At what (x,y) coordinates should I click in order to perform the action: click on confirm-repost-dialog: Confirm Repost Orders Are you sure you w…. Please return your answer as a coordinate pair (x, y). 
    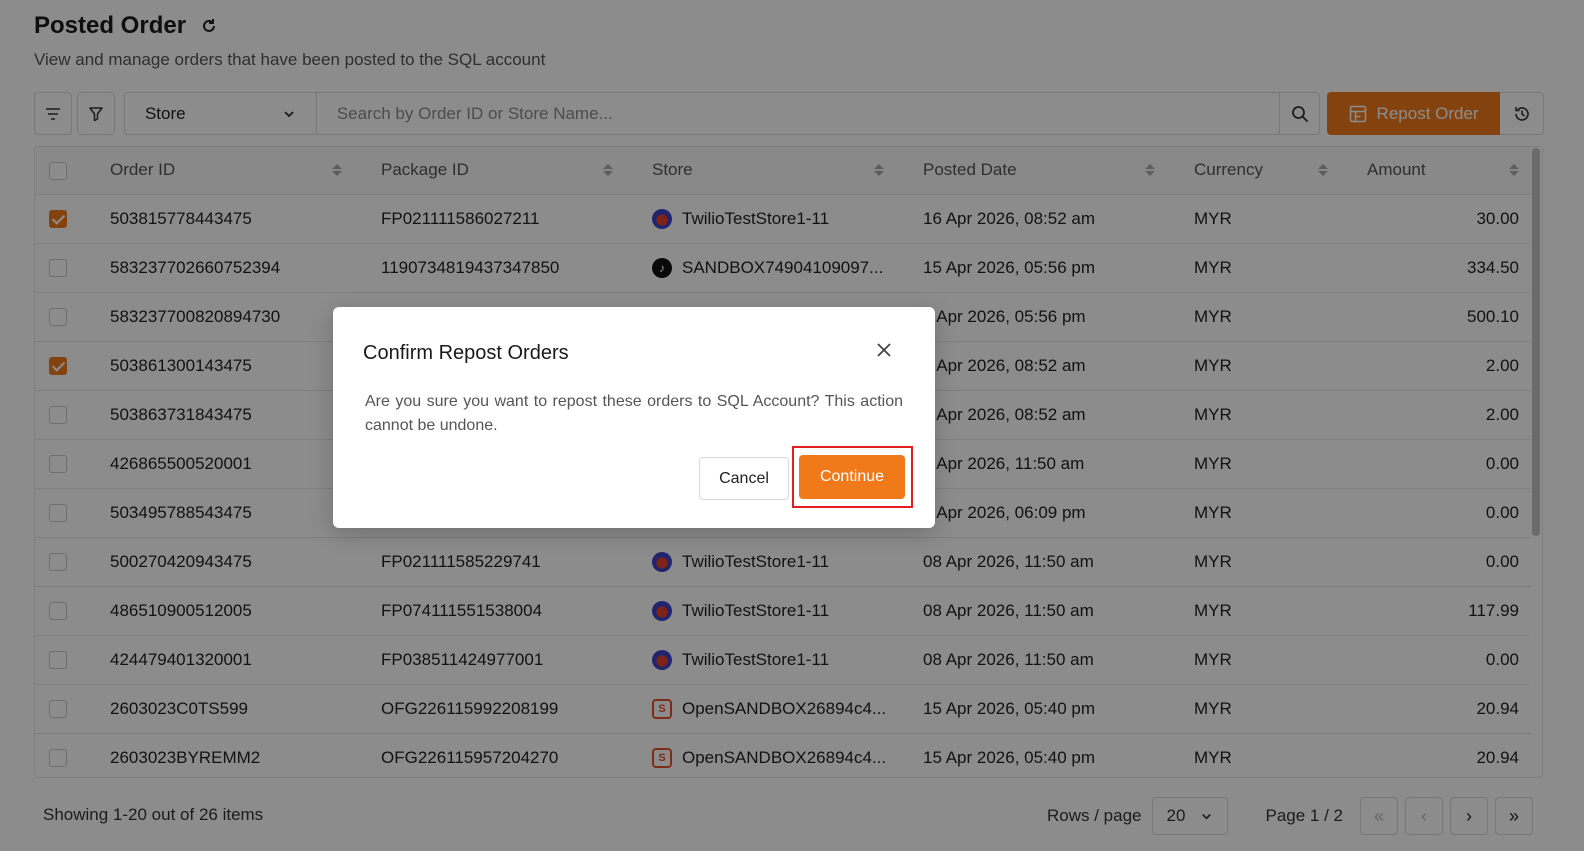
    Looking at the image, I should click on (634, 417).